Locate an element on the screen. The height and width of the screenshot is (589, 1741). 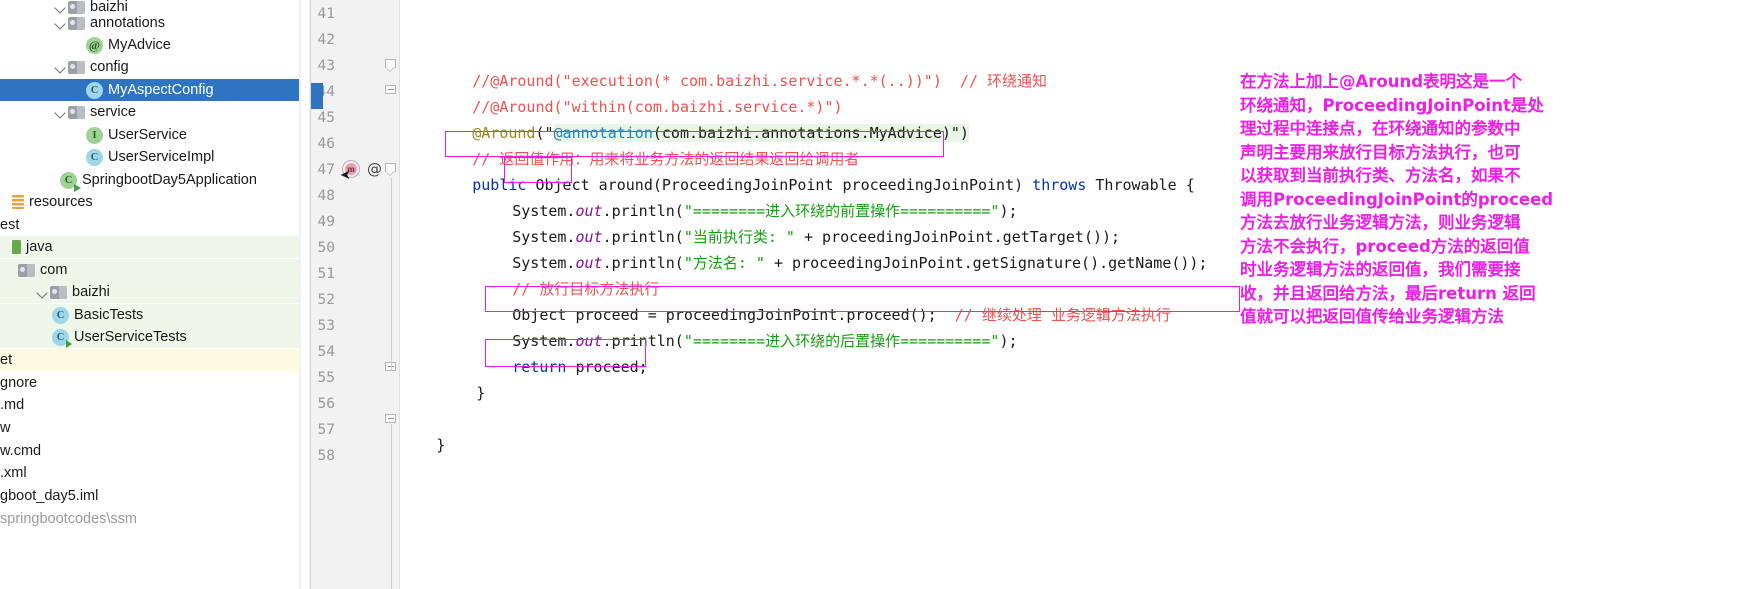
tree-item-label: w is located at coordinates (5, 427).